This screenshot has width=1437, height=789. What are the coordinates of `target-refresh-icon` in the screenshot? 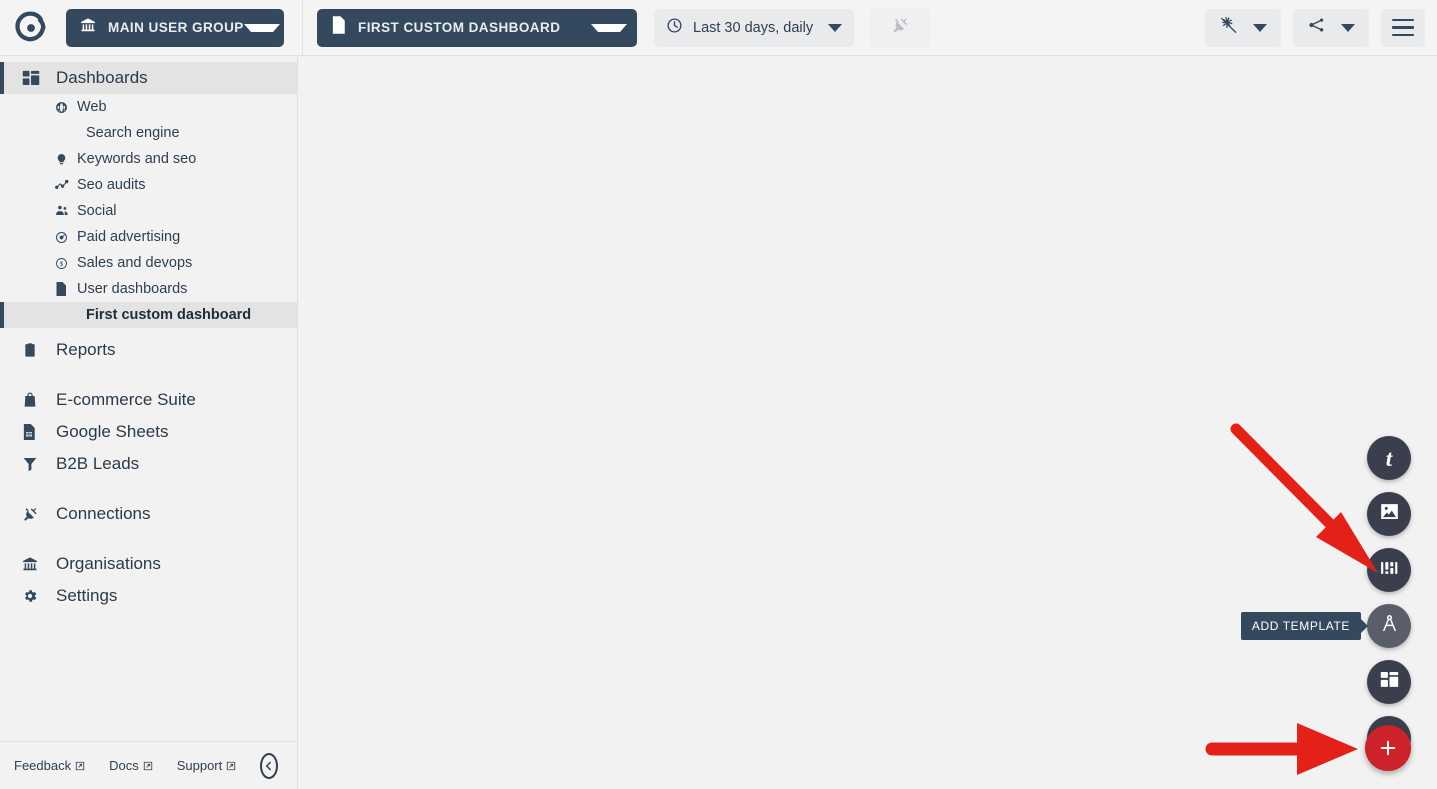 It's located at (63, 237).